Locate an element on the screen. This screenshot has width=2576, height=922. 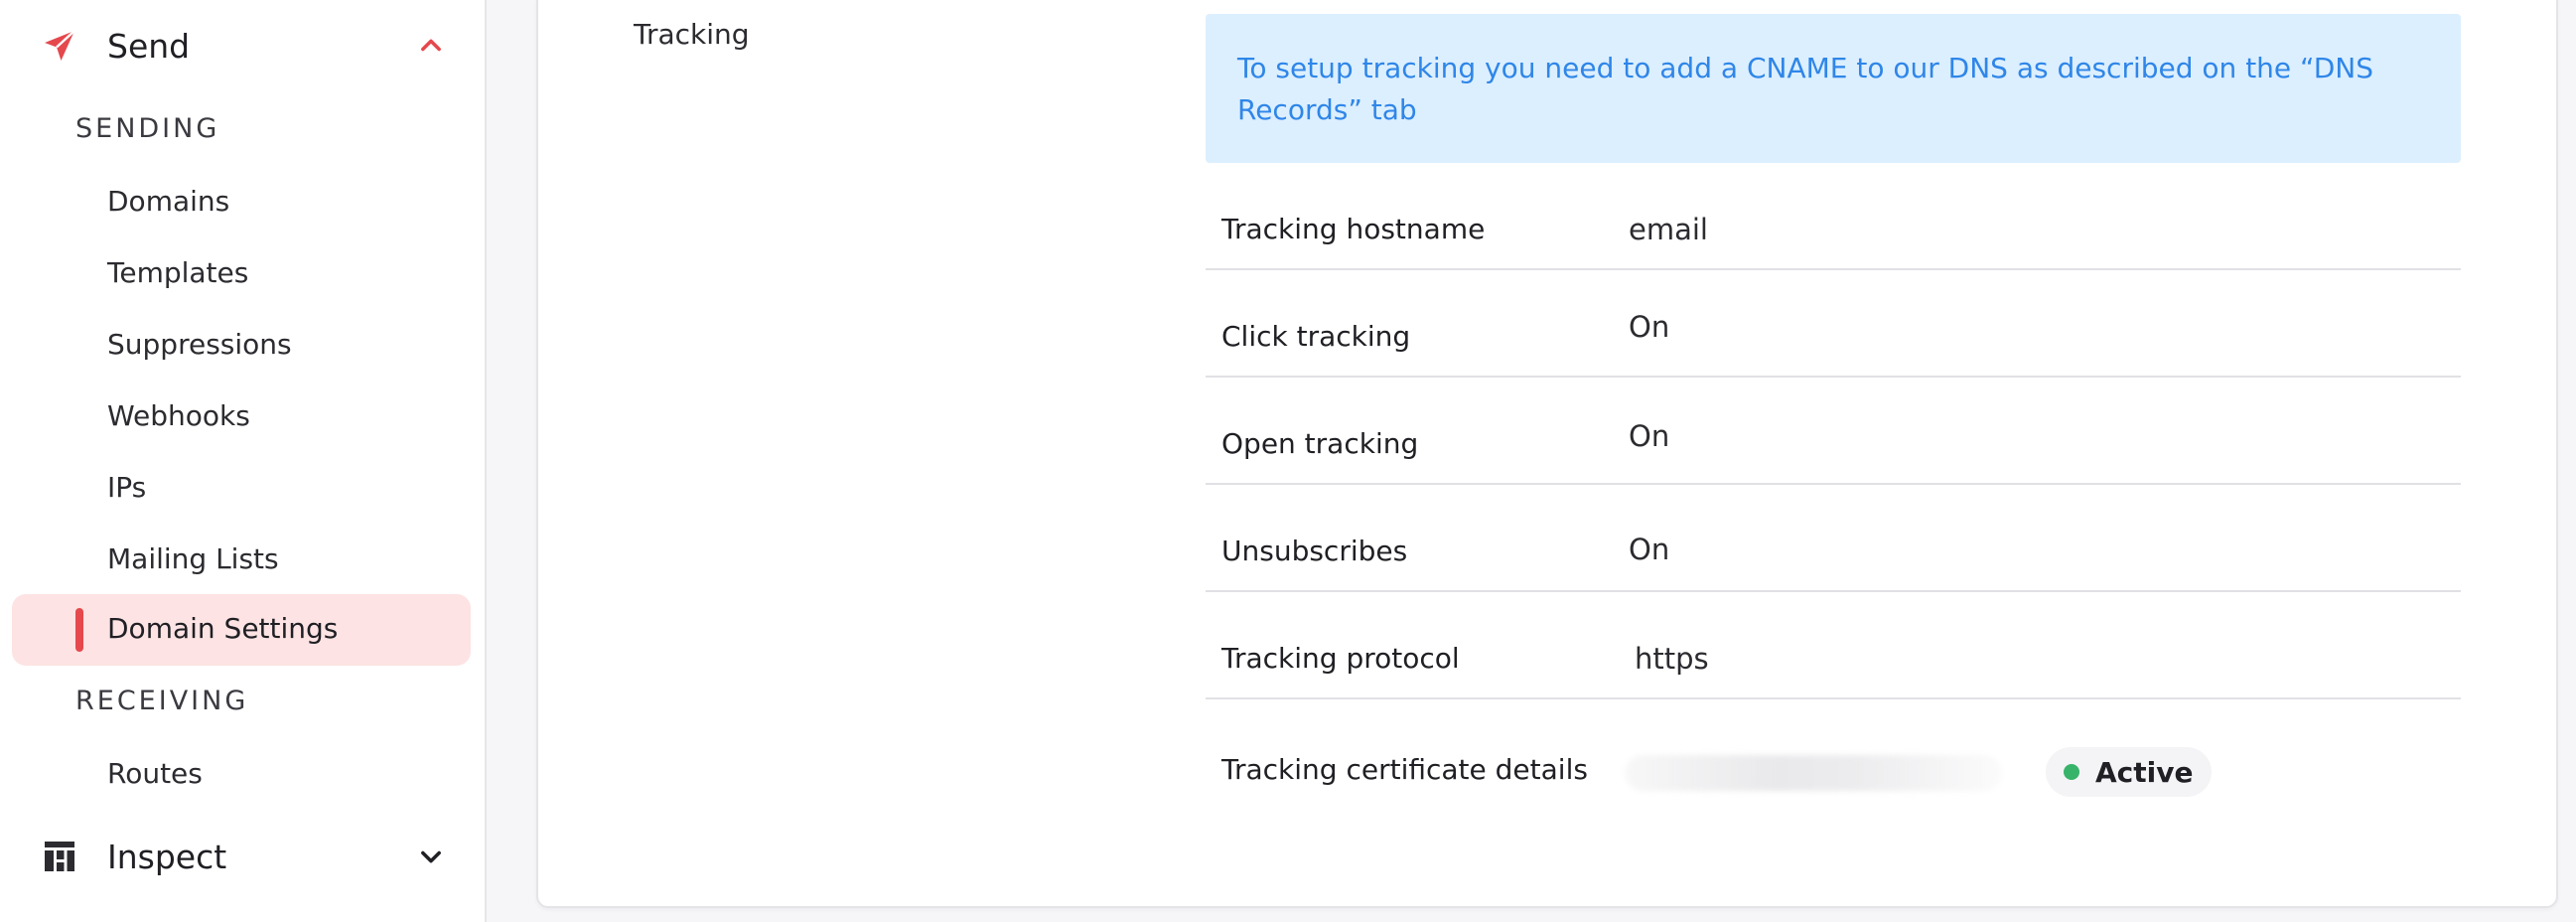
sidebar-item-label: Domain Settings is located at coordinates (223, 628).